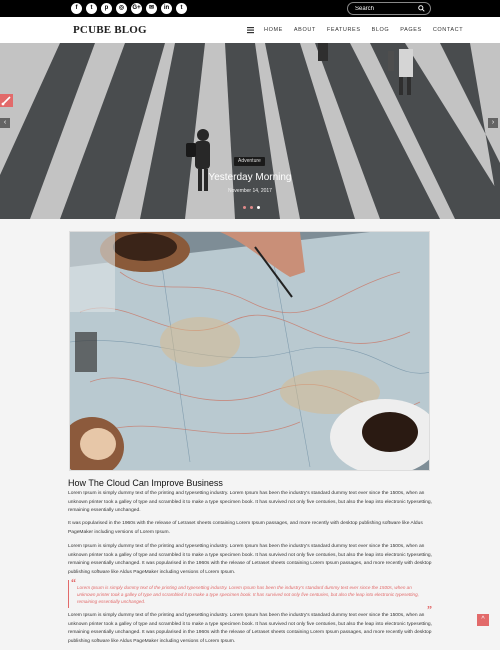 The height and width of the screenshot is (650, 500). Describe the element at coordinates (493, 123) in the screenshot. I see `slider-next-button: ›` at that location.